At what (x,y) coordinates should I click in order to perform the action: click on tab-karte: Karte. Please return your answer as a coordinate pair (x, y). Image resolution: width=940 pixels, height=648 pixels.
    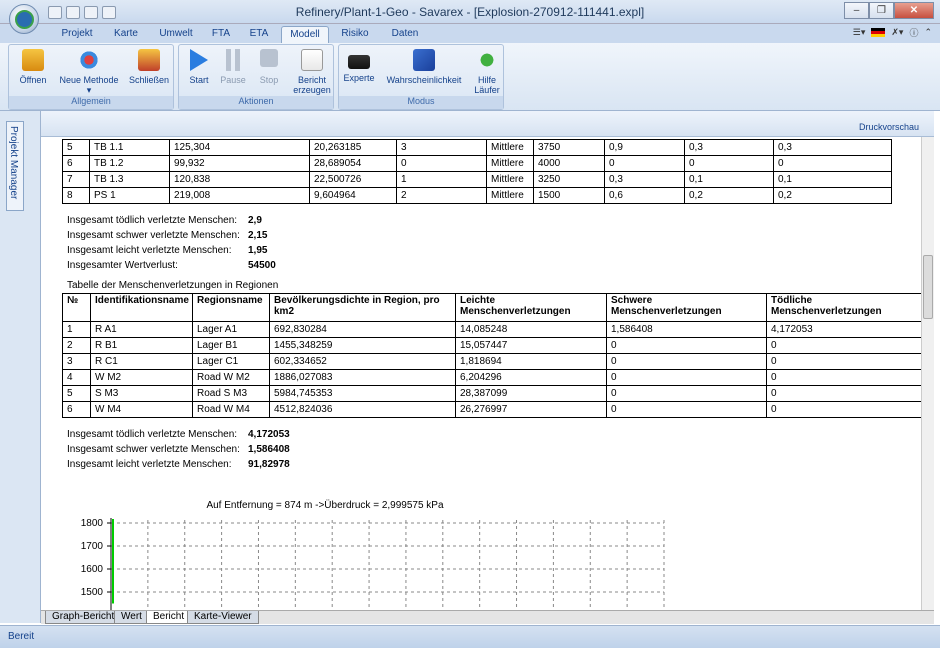
    Looking at the image, I should click on (126, 34).